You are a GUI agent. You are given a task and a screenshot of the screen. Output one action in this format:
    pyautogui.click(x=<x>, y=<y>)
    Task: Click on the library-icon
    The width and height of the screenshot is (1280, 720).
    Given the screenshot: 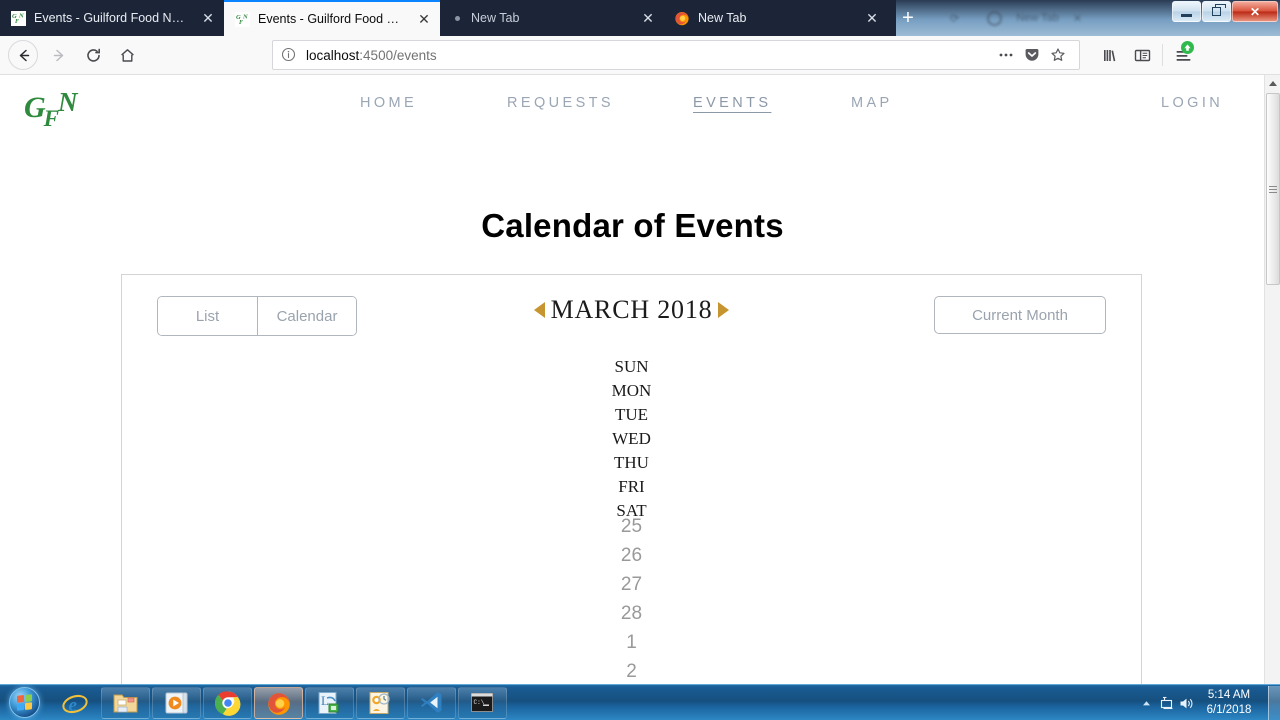 What is the action you would take?
    pyautogui.click(x=1110, y=55)
    